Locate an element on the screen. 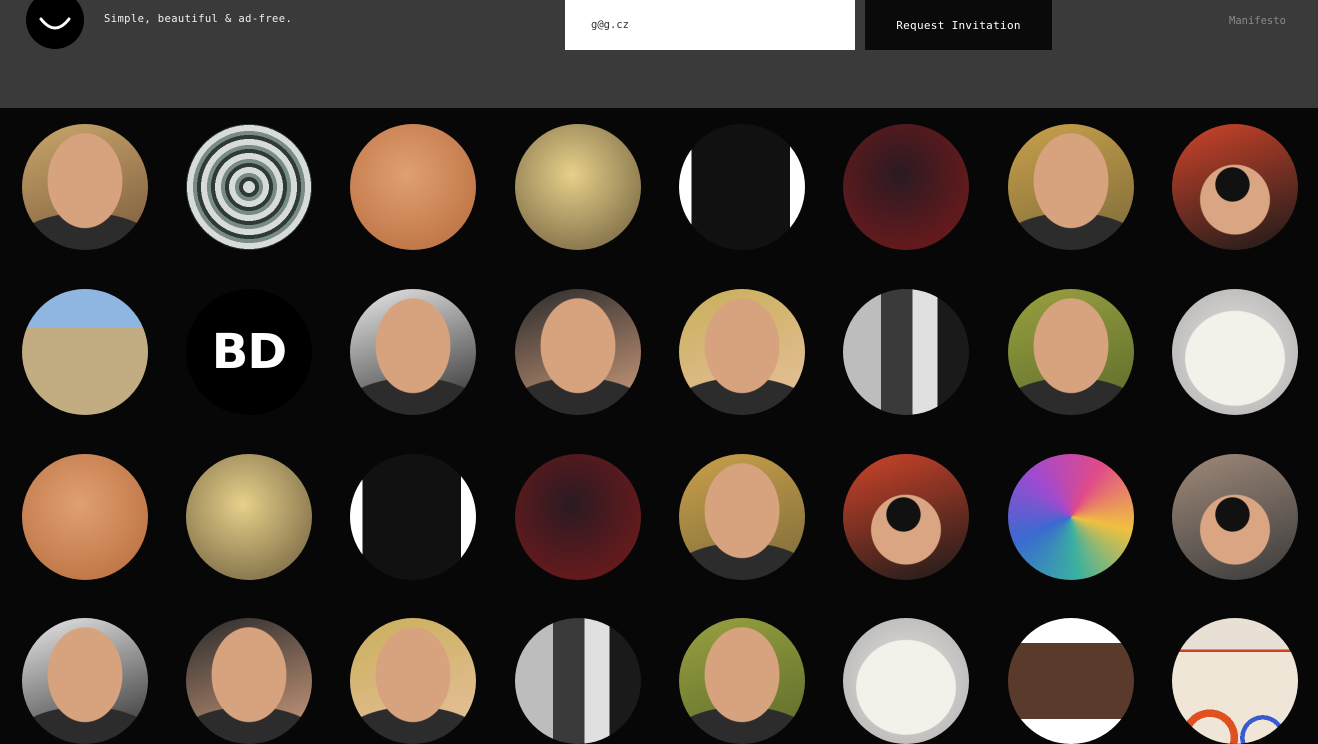 This screenshot has width=1318, height=744. avatar-orange-arcs is located at coordinates (1235, 681).